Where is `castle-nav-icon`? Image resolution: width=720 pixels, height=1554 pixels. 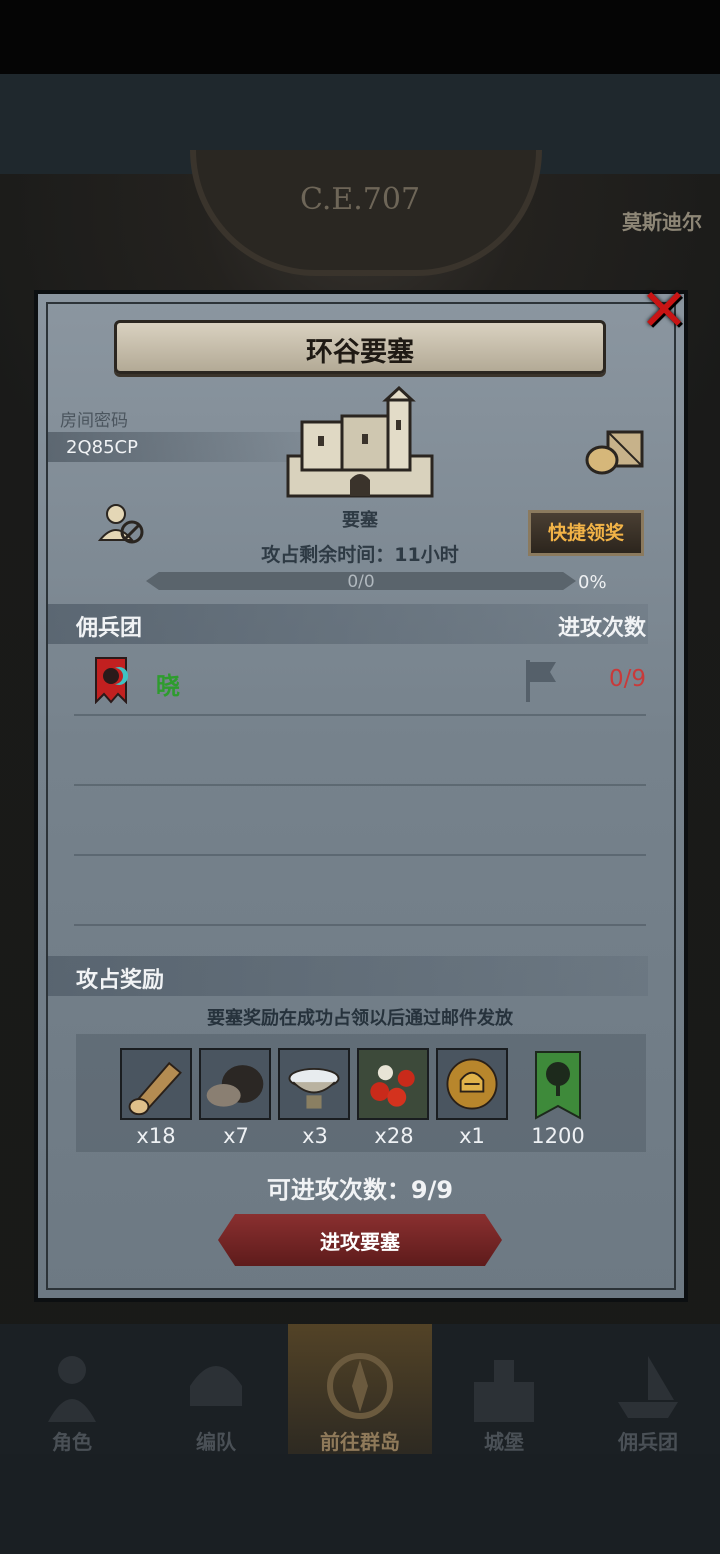
castle-nav-icon is located at coordinates (504, 1391).